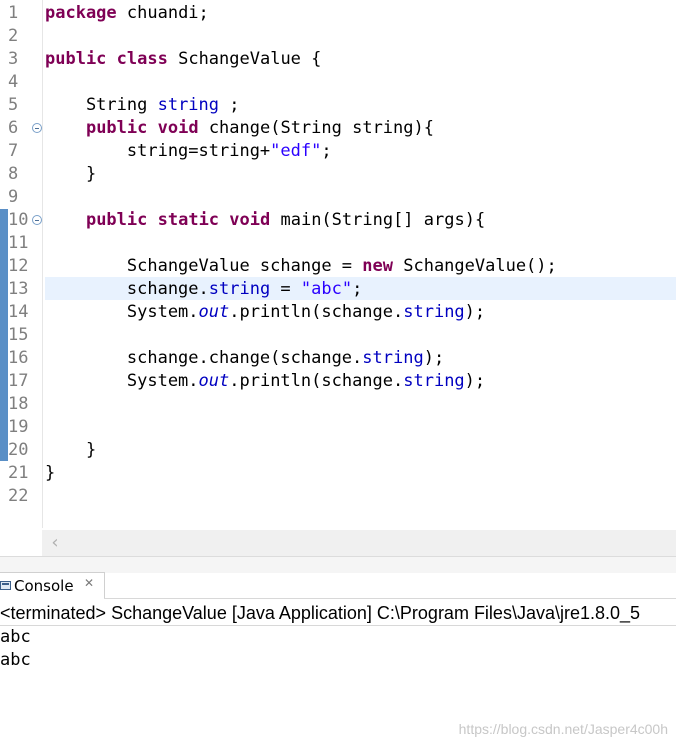 The height and width of the screenshot is (749, 676). I want to click on line-number: 12, so click(18, 266).